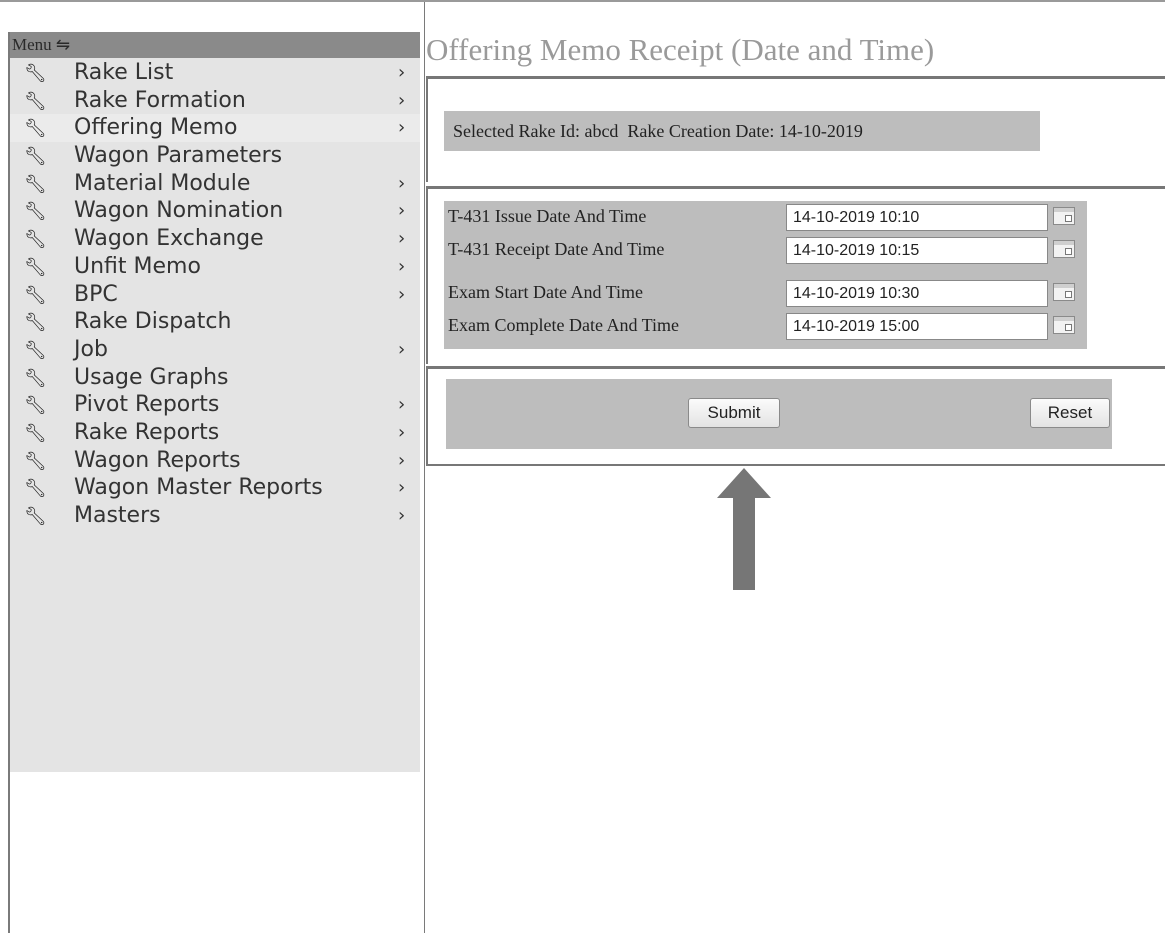  I want to click on exam-start-datetime-input, so click(917, 293).